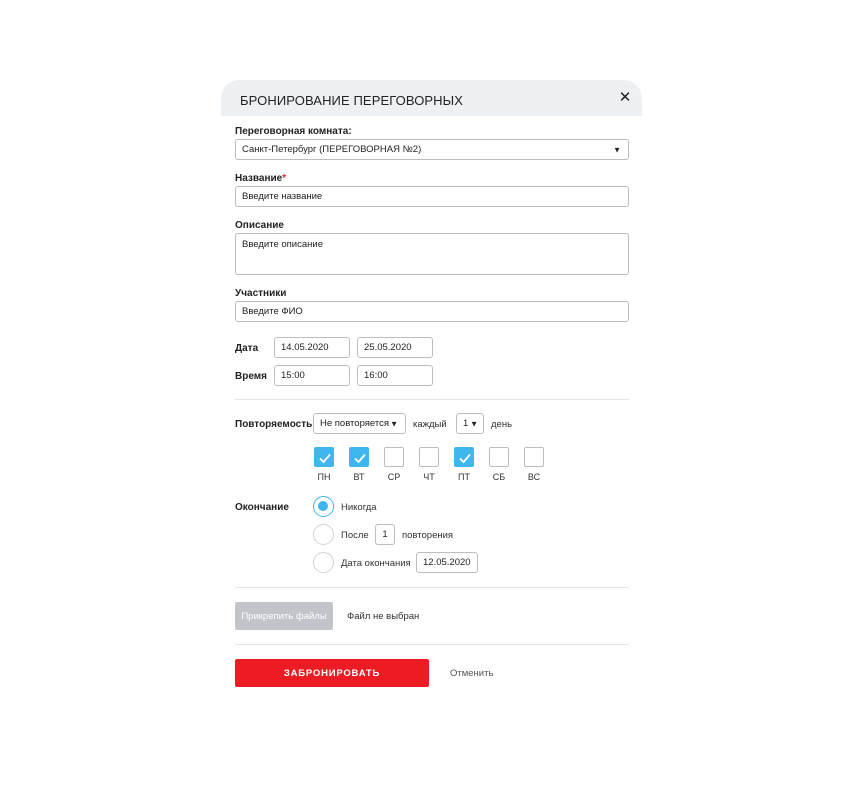 This screenshot has height=792, width=865. Describe the element at coordinates (464, 477) in the screenshot. I see `weekday-label: ПТ` at that location.